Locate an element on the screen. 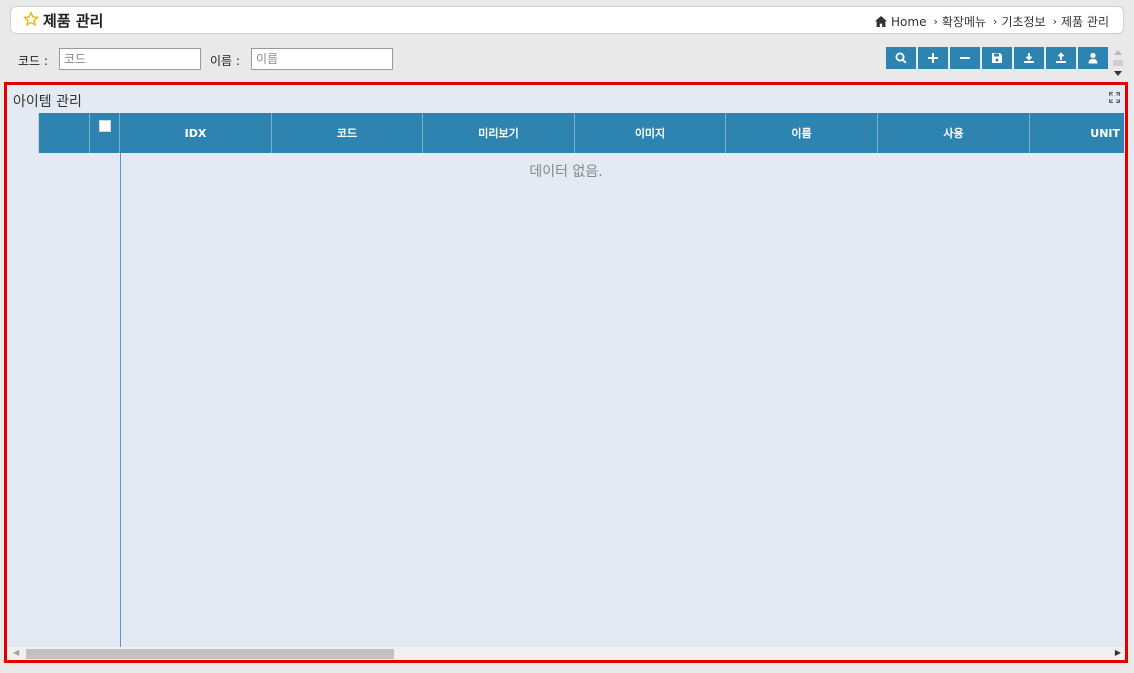  add-button is located at coordinates (933, 58).